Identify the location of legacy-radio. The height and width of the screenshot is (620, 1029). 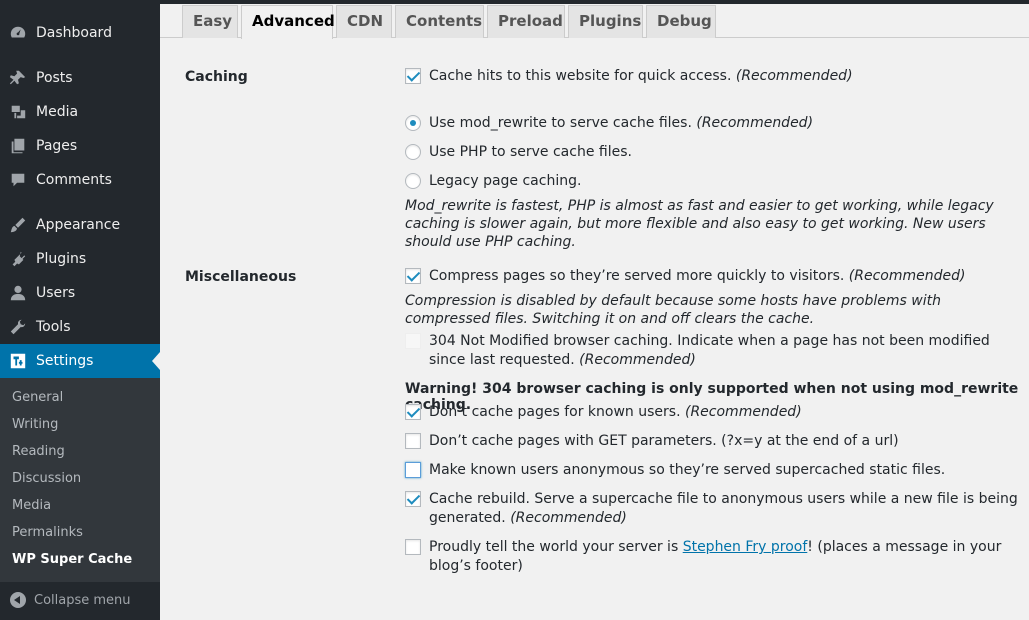
(413, 181).